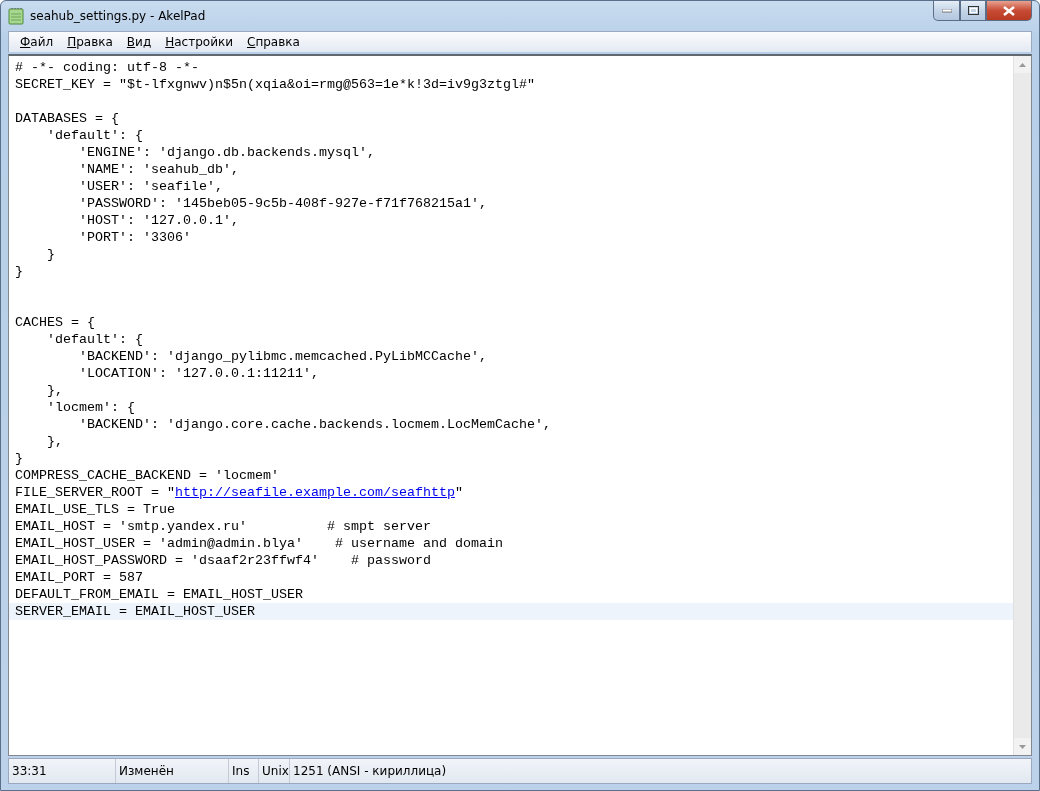 Image resolution: width=1040 pixels, height=791 pixels. What do you see at coordinates (199, 373) in the screenshot?
I see `code-line: 'LOCATION': '127.0.0.1:11211',` at bounding box center [199, 373].